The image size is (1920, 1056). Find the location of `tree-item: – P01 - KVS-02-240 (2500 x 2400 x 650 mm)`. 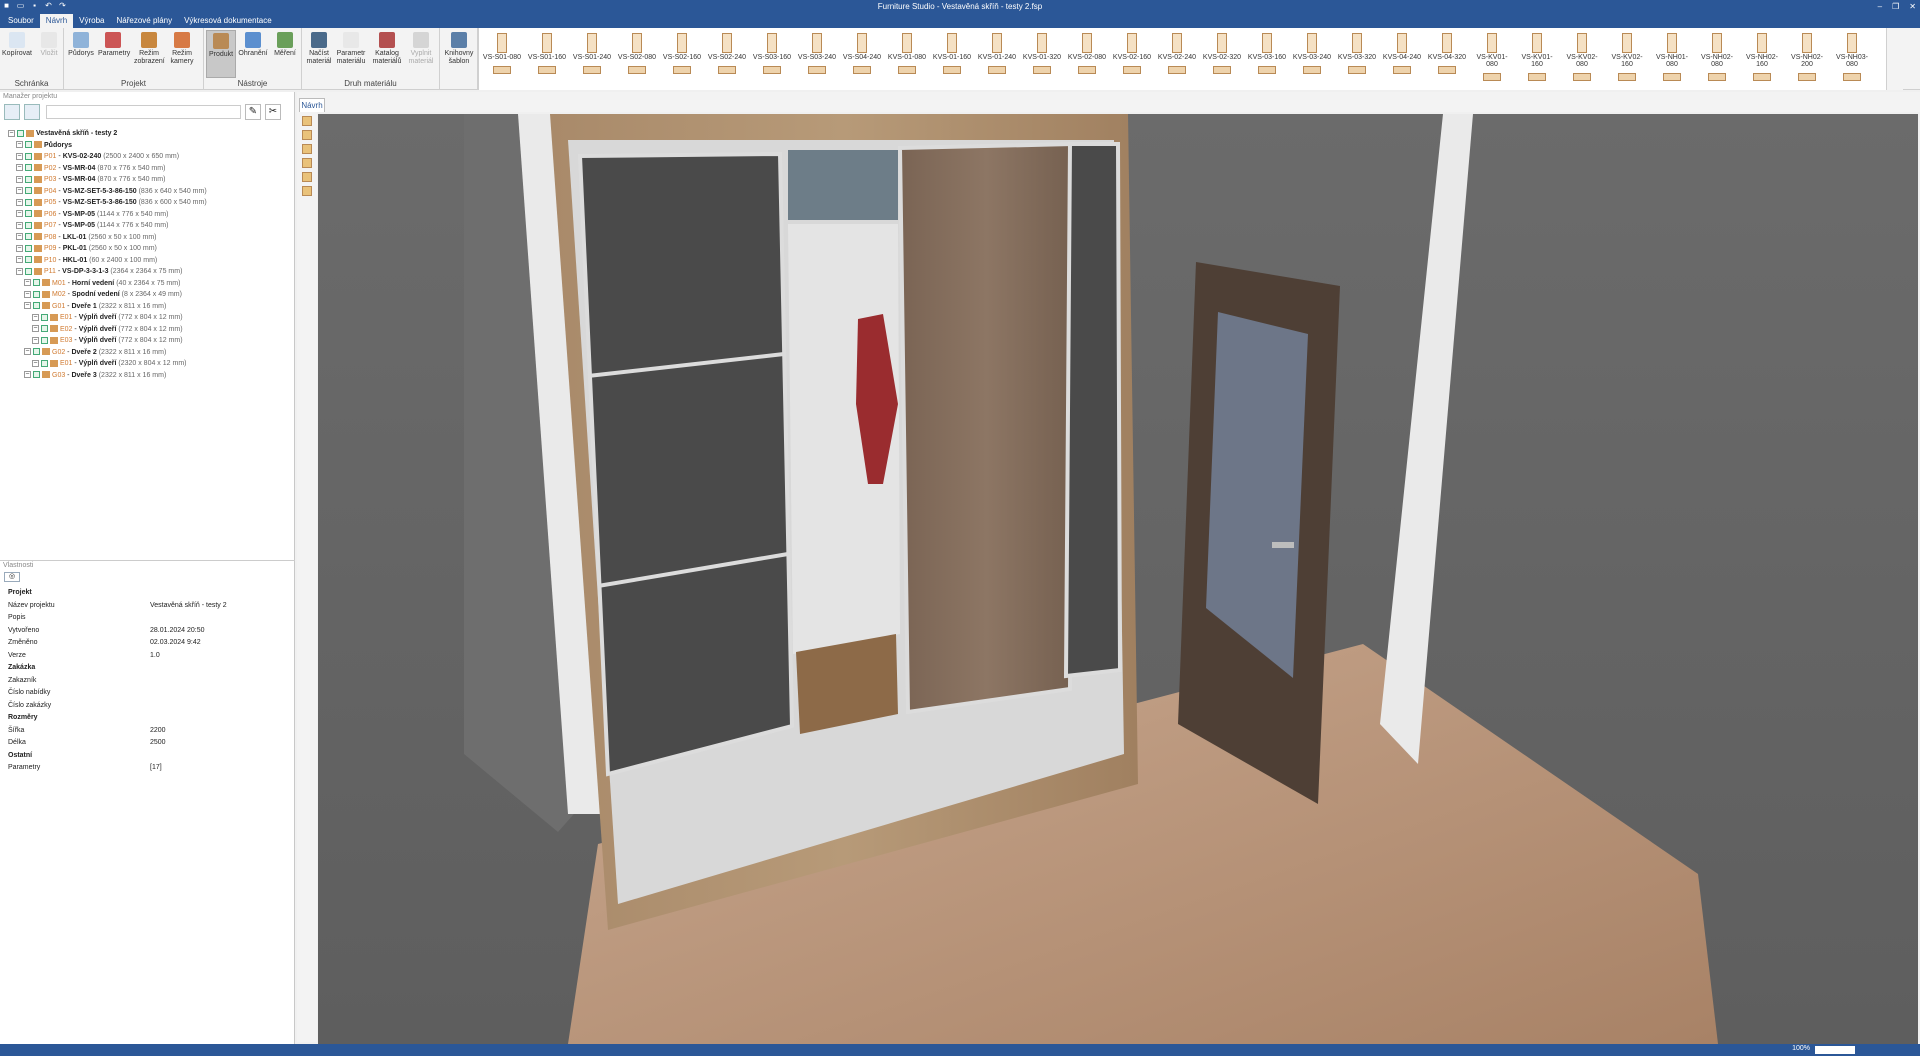

tree-item: – P01 - KVS-02-240 (2500 x 2400 x 650 mm) is located at coordinates (97, 156).